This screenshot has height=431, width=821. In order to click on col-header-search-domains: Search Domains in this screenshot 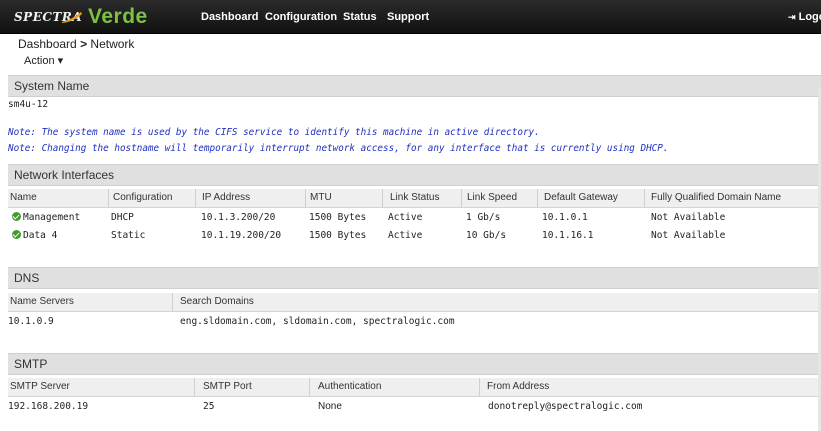, I will do `click(217, 301)`.